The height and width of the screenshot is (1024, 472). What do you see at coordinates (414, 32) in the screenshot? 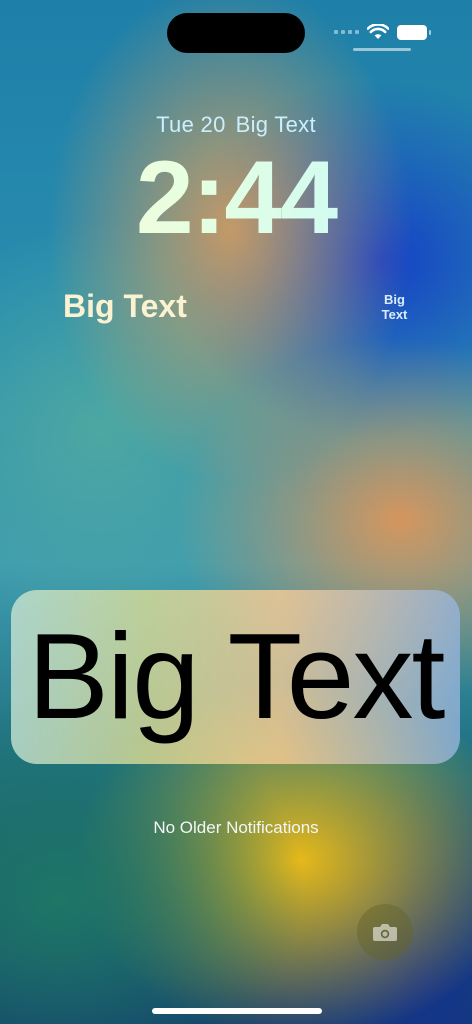
I see `battery-icon` at bounding box center [414, 32].